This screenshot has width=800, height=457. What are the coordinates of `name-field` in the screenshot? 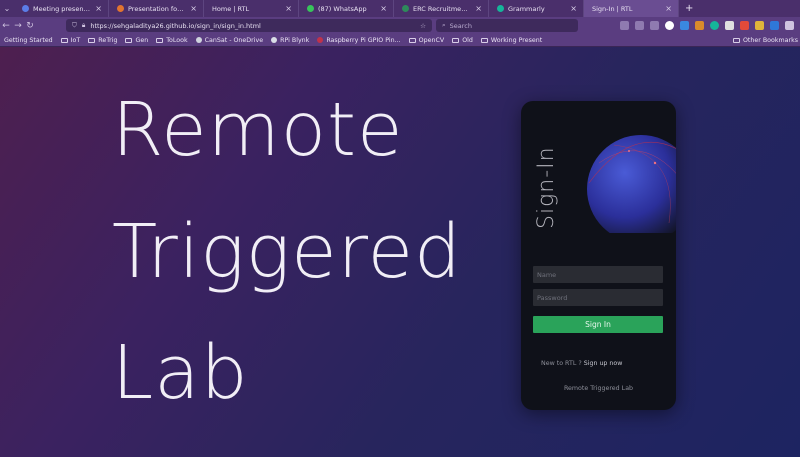 It's located at (598, 274).